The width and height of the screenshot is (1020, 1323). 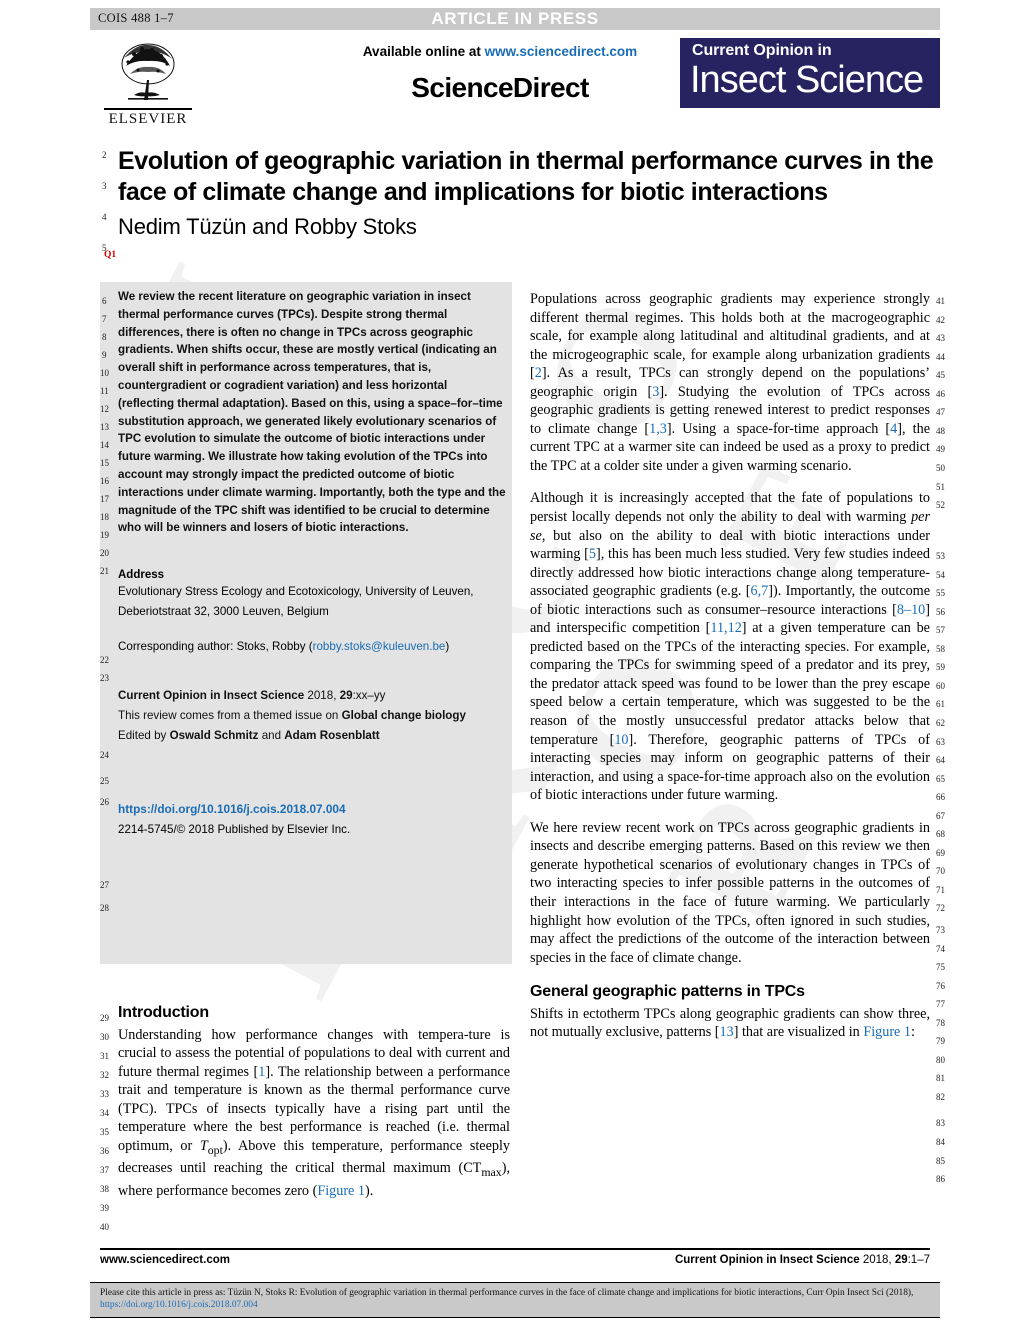 What do you see at coordinates (877, 1260) in the screenshot?
I see `footer-year: 2018,` at bounding box center [877, 1260].